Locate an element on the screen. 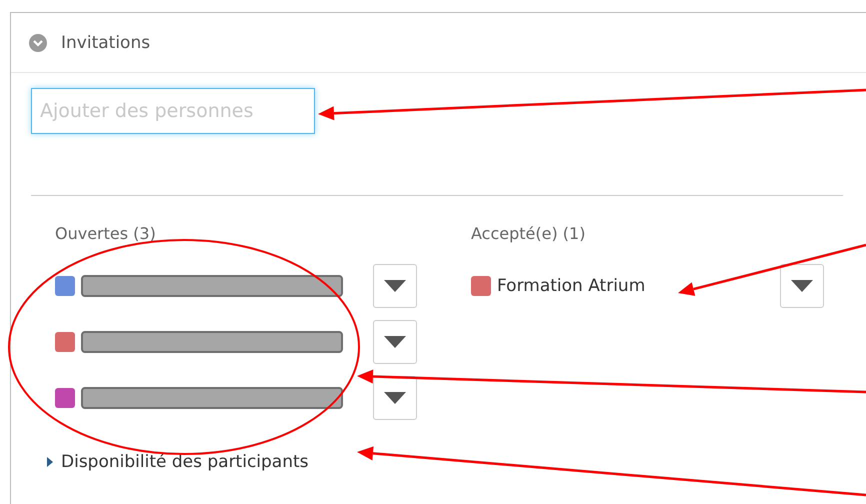 The image size is (866, 504). participant-name: Formation Atrium is located at coordinates (571, 286).